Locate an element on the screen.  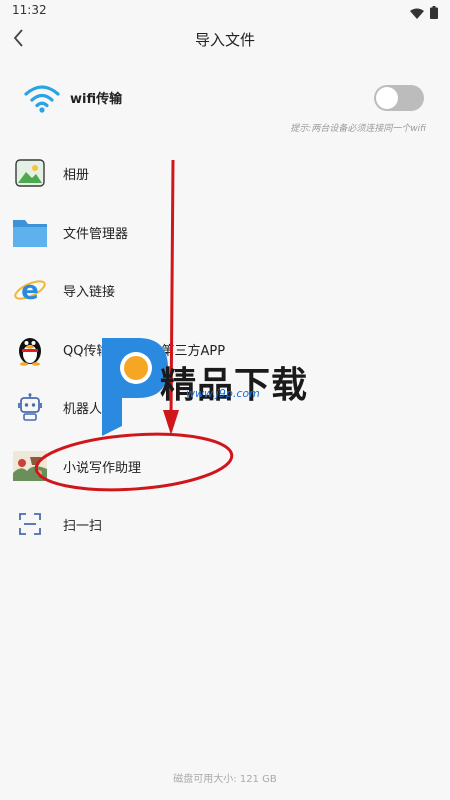
wifi-transfer-label: wifi传输 is located at coordinates (96, 99).